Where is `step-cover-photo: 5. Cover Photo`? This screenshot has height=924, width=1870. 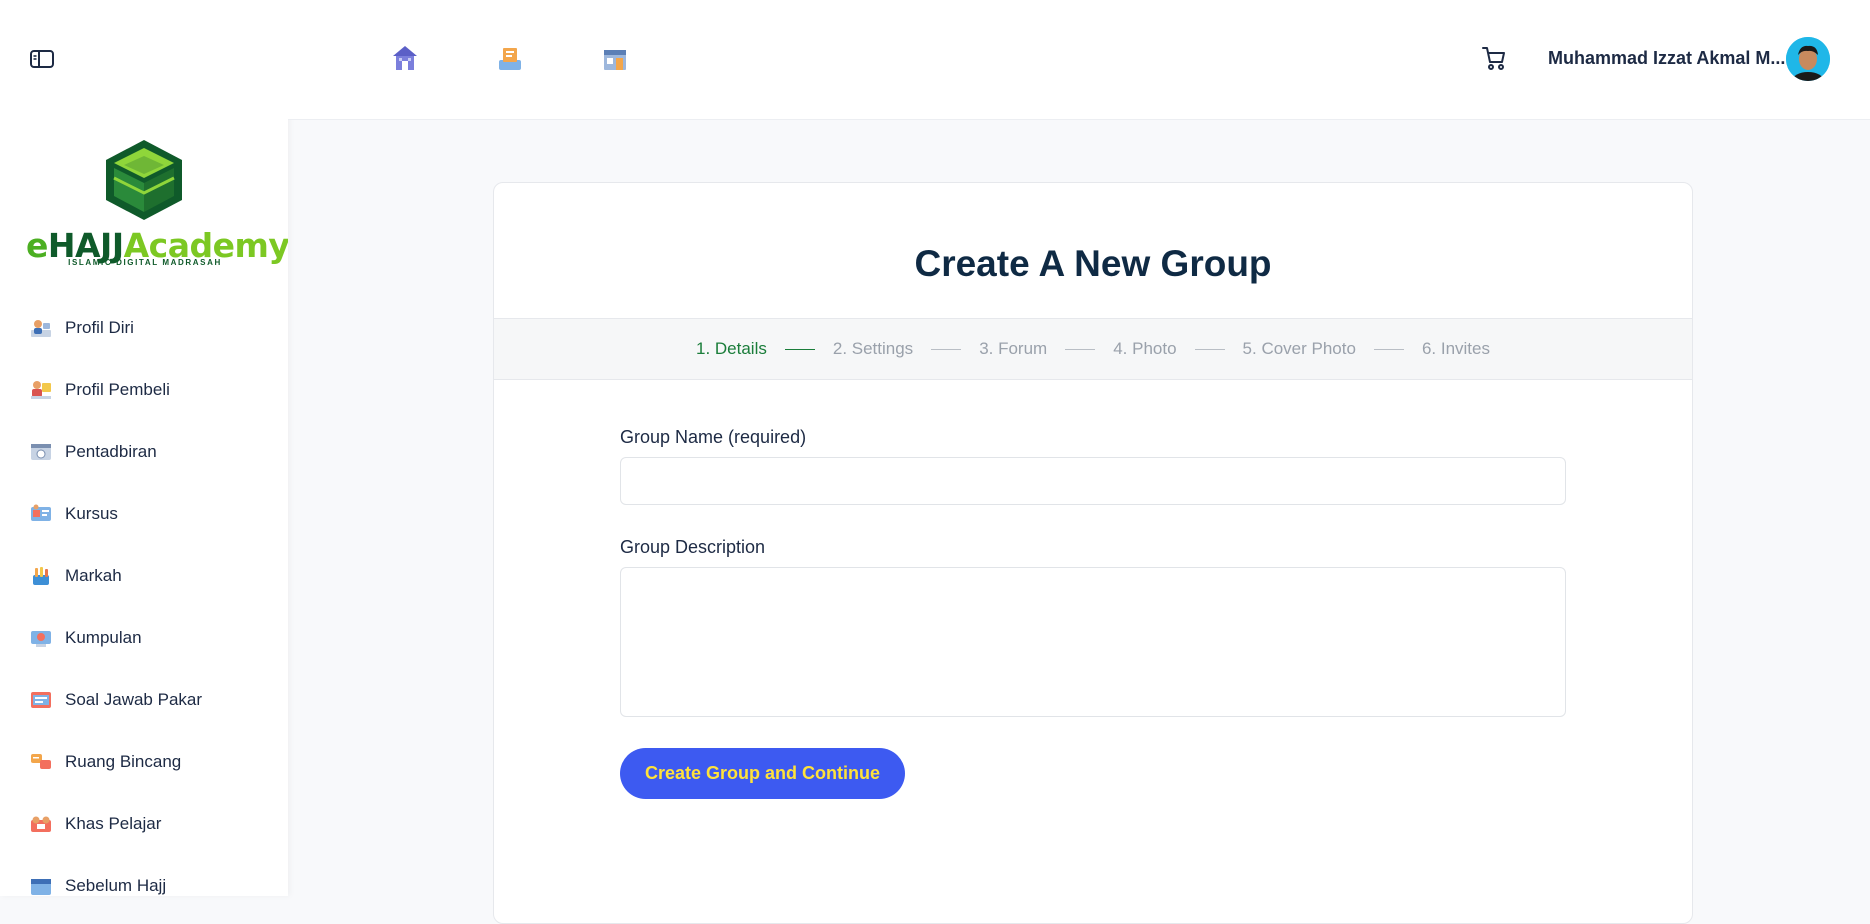
step-cover-photo: 5. Cover Photo is located at coordinates (1299, 349).